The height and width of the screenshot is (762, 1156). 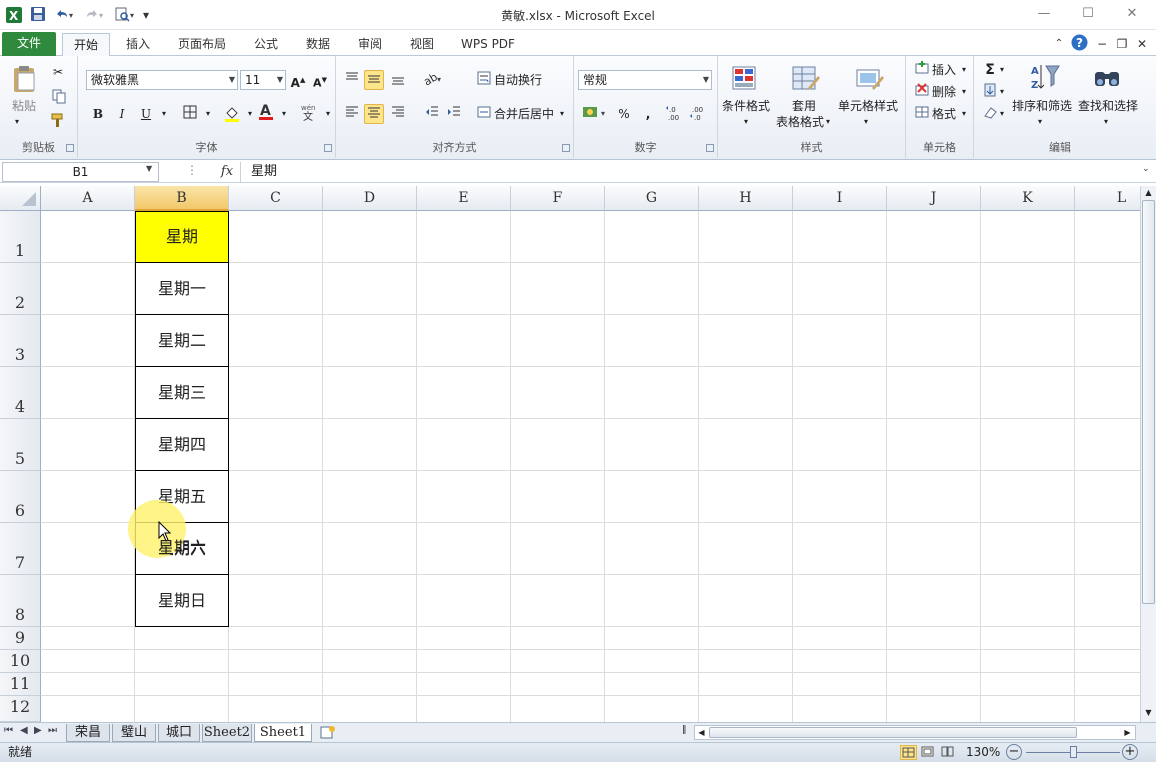 I want to click on column-header-a: A, so click(x=88, y=198).